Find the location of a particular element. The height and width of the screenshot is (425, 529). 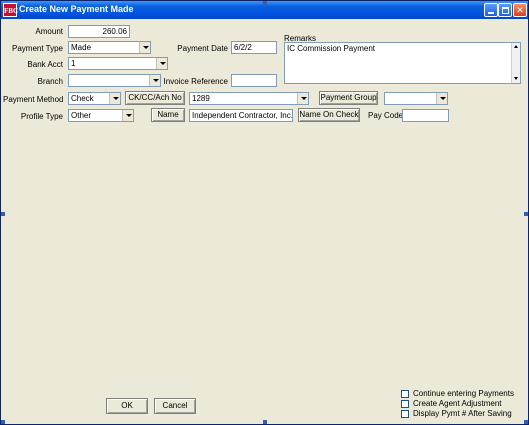

payment-method-select: Check is located at coordinates (94, 98).